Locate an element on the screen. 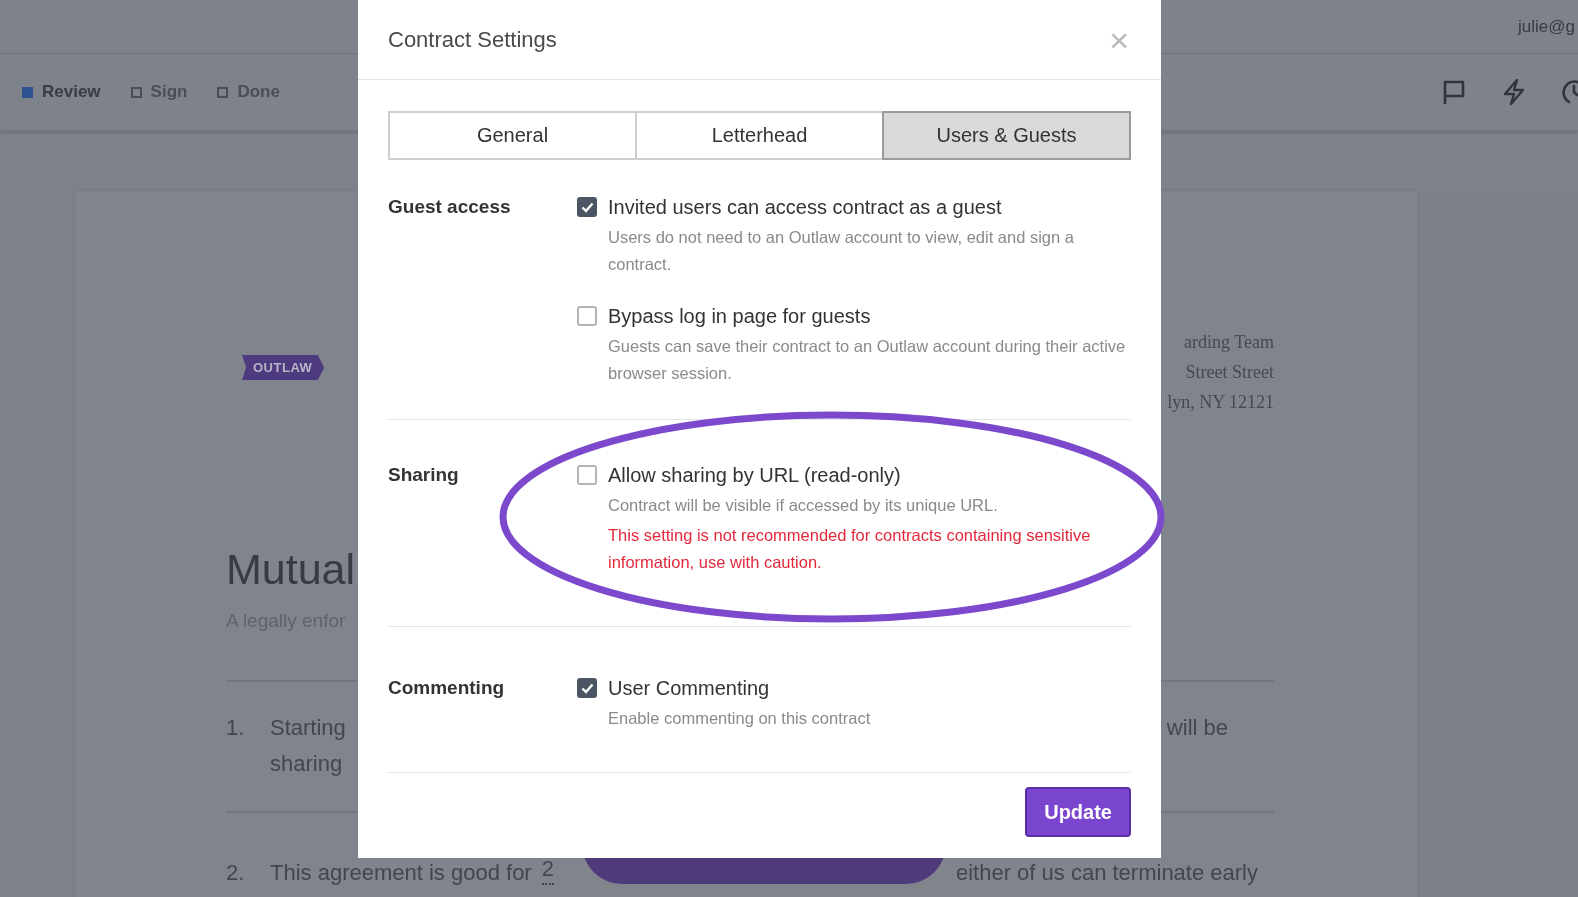 Image resolution: width=1578 pixels, height=897 pixels. update-button: Update is located at coordinates (1078, 812).